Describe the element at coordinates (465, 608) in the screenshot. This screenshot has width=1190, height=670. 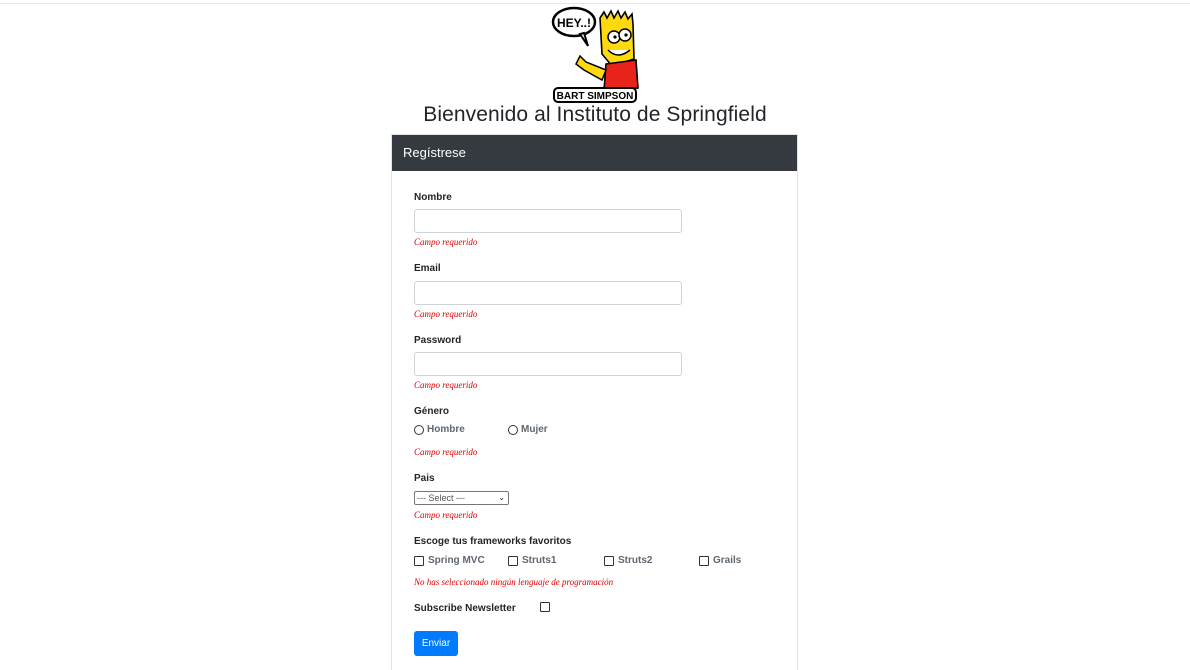
I see `newsletter-label: Subscribe Newsletter` at that location.